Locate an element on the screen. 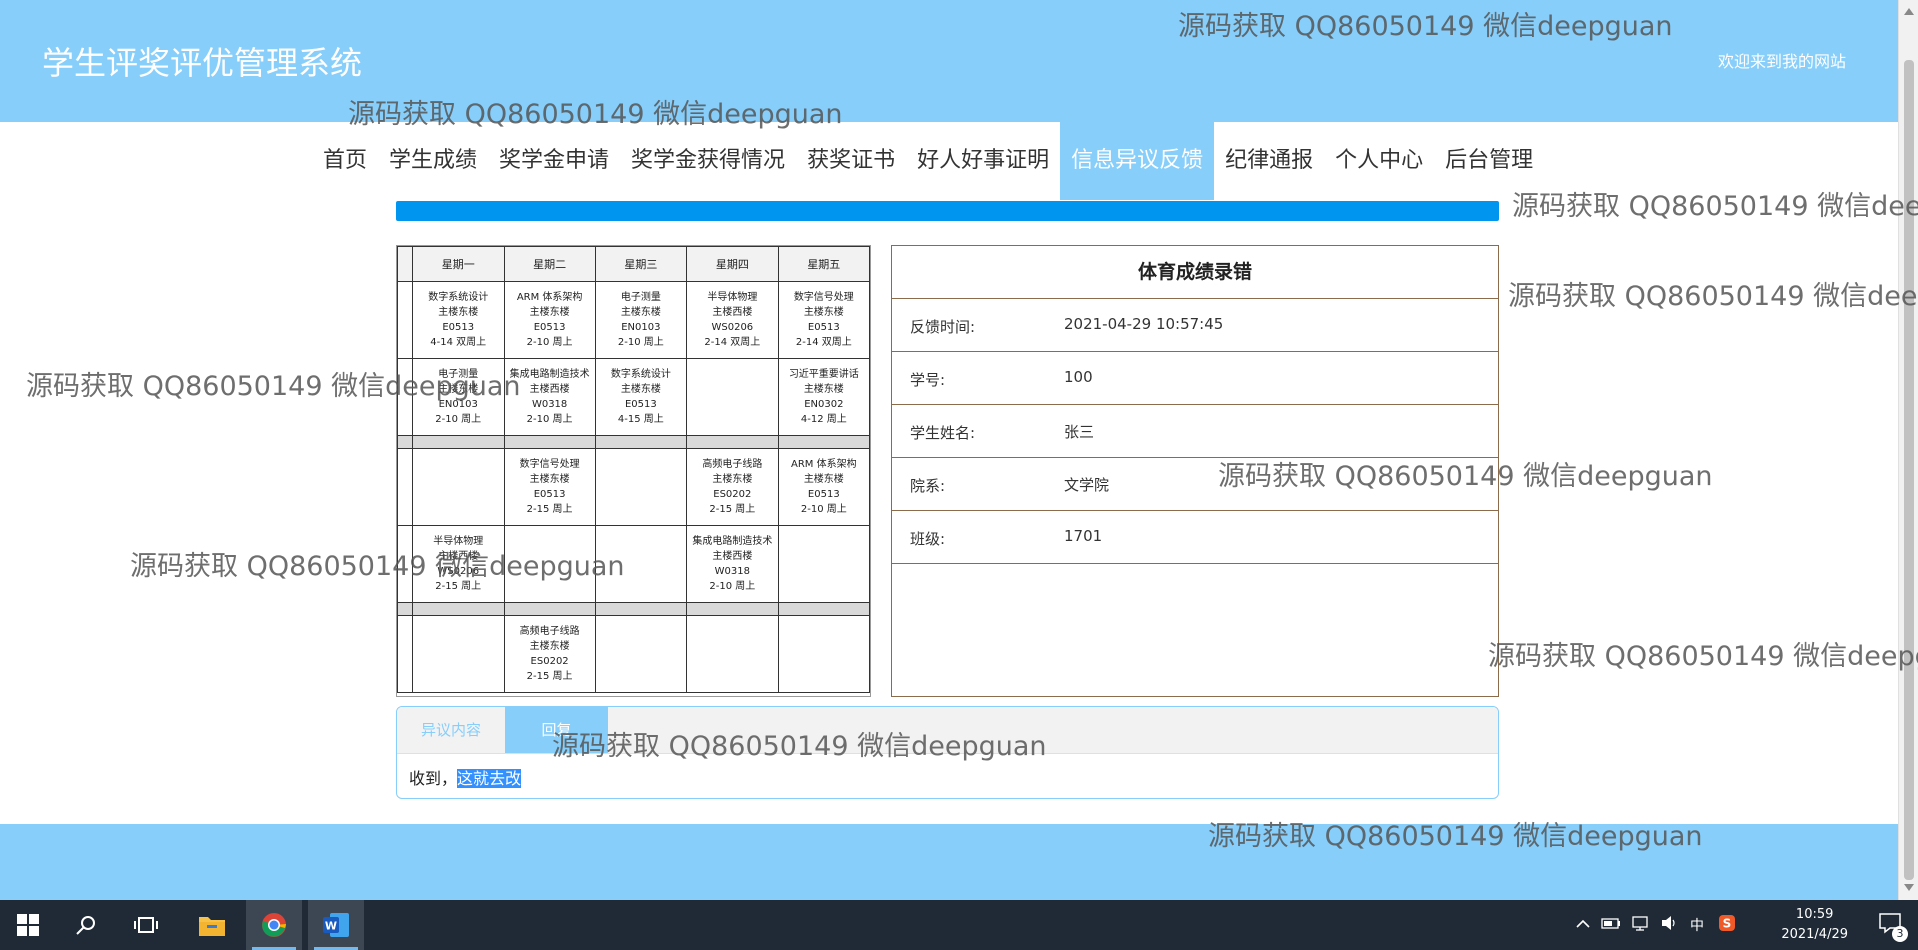 This screenshot has width=1918, height=950. reply-text: 收到， is located at coordinates (433, 778).